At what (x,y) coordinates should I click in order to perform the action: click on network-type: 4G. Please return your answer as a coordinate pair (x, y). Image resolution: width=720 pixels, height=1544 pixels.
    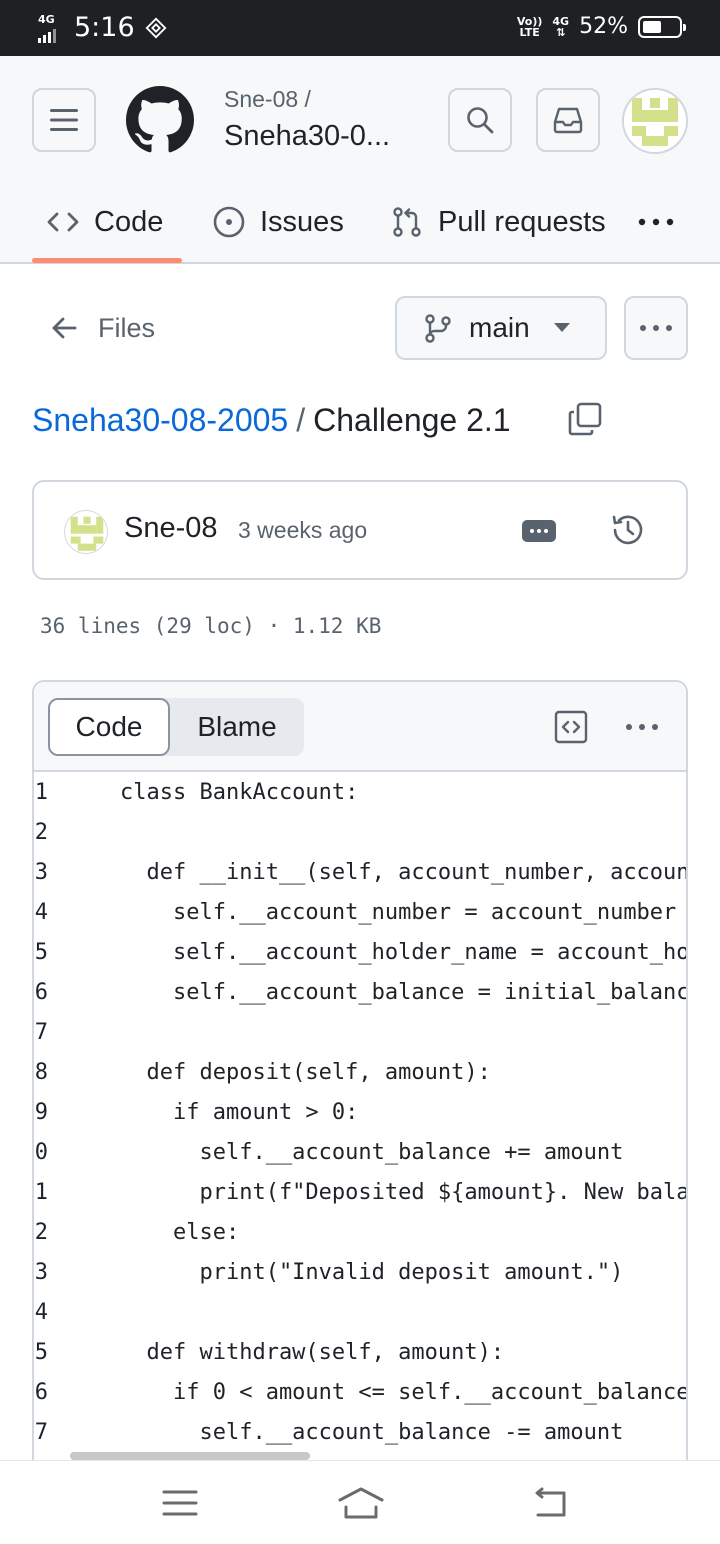
    Looking at the image, I should click on (46, 19).